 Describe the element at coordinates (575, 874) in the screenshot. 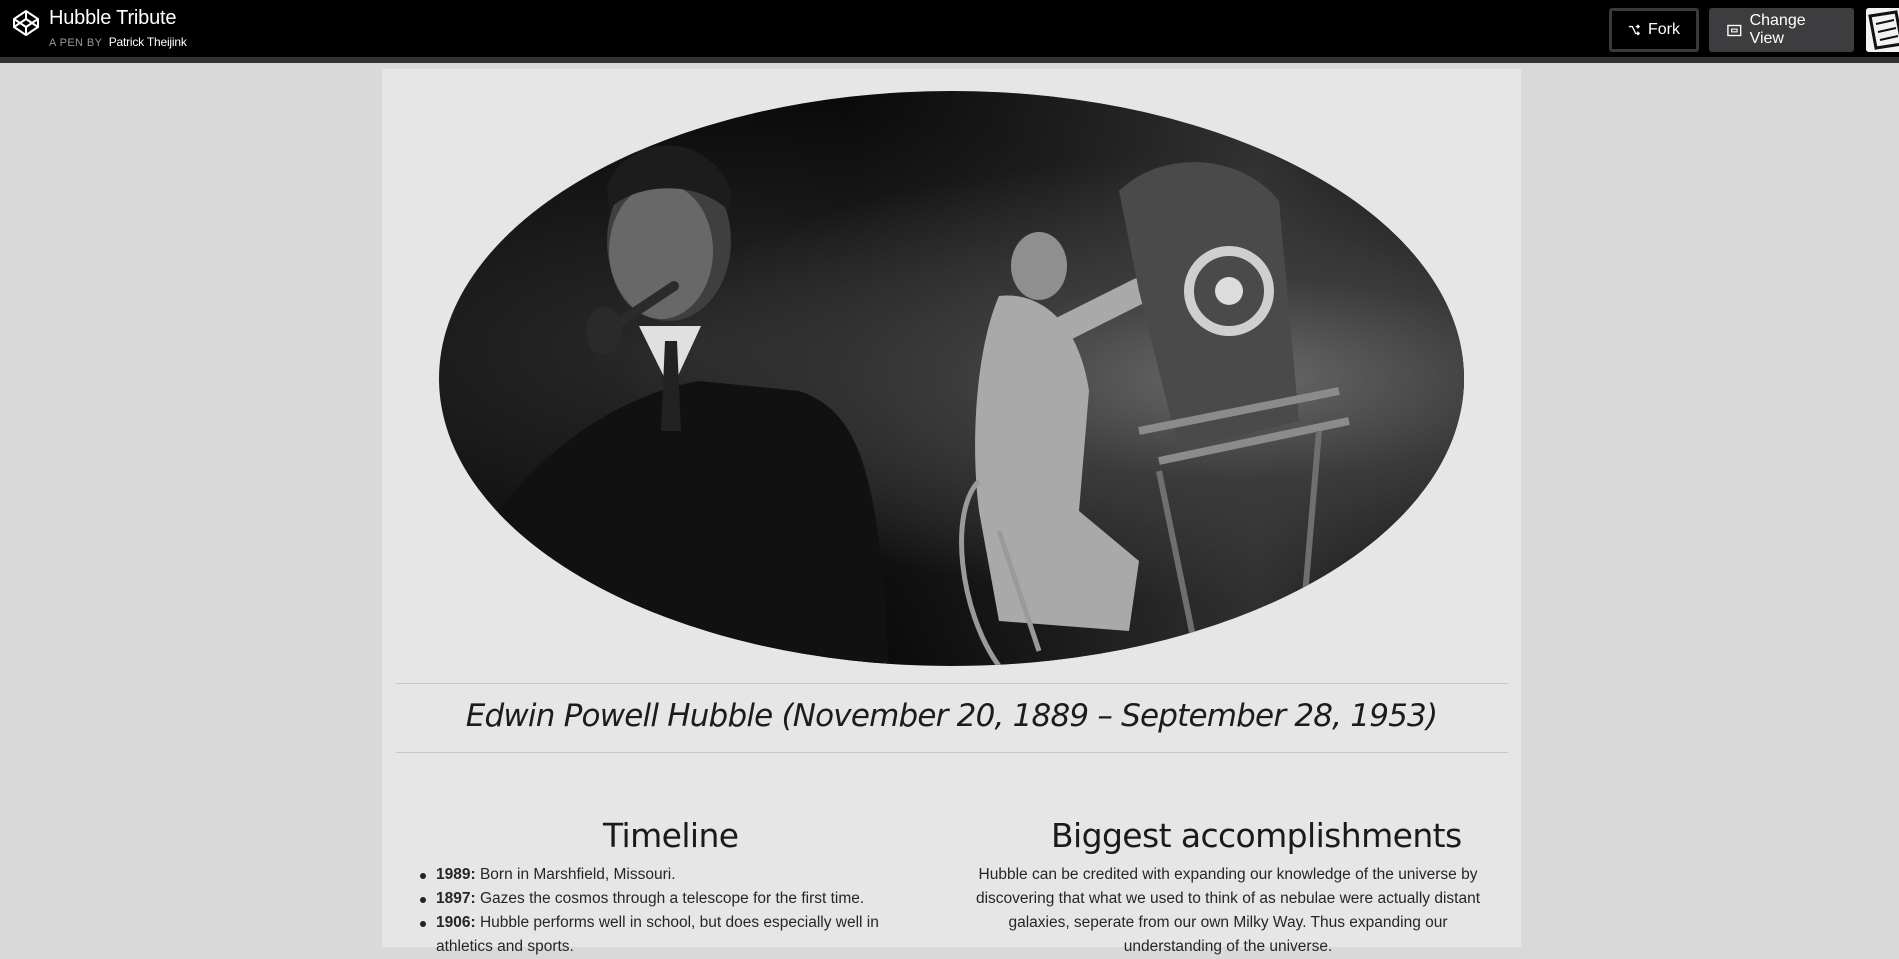

I see `timeline-text: Born in Marshfield, Missouri.` at that location.